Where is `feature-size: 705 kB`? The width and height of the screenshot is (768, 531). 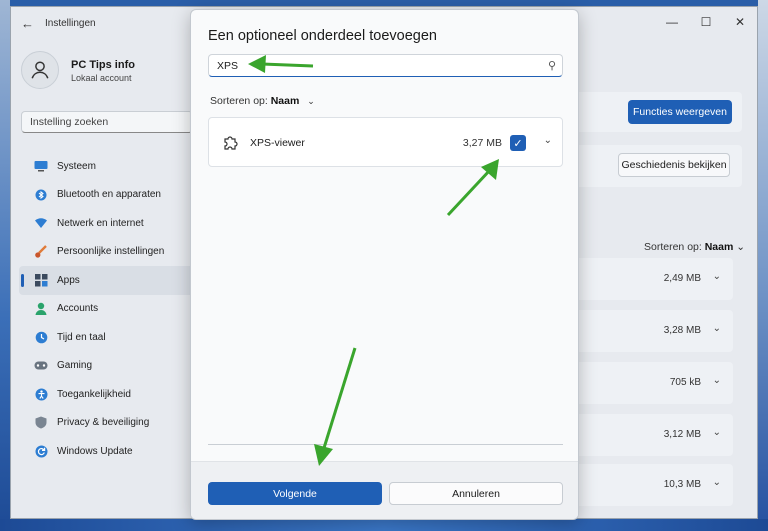
feature-size: 705 kB is located at coordinates (685, 382).